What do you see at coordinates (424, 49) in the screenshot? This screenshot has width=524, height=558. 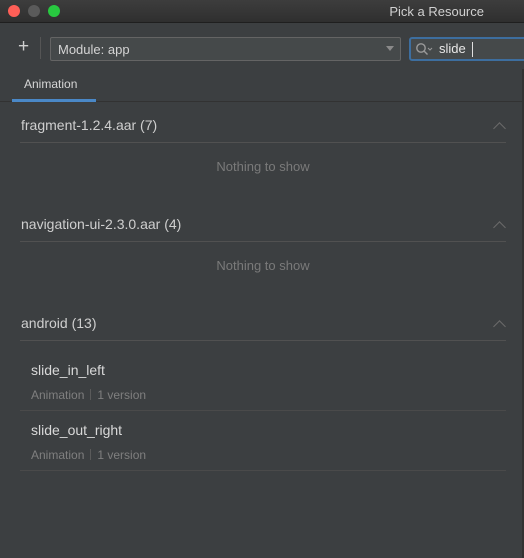 I see `search-icon` at bounding box center [424, 49].